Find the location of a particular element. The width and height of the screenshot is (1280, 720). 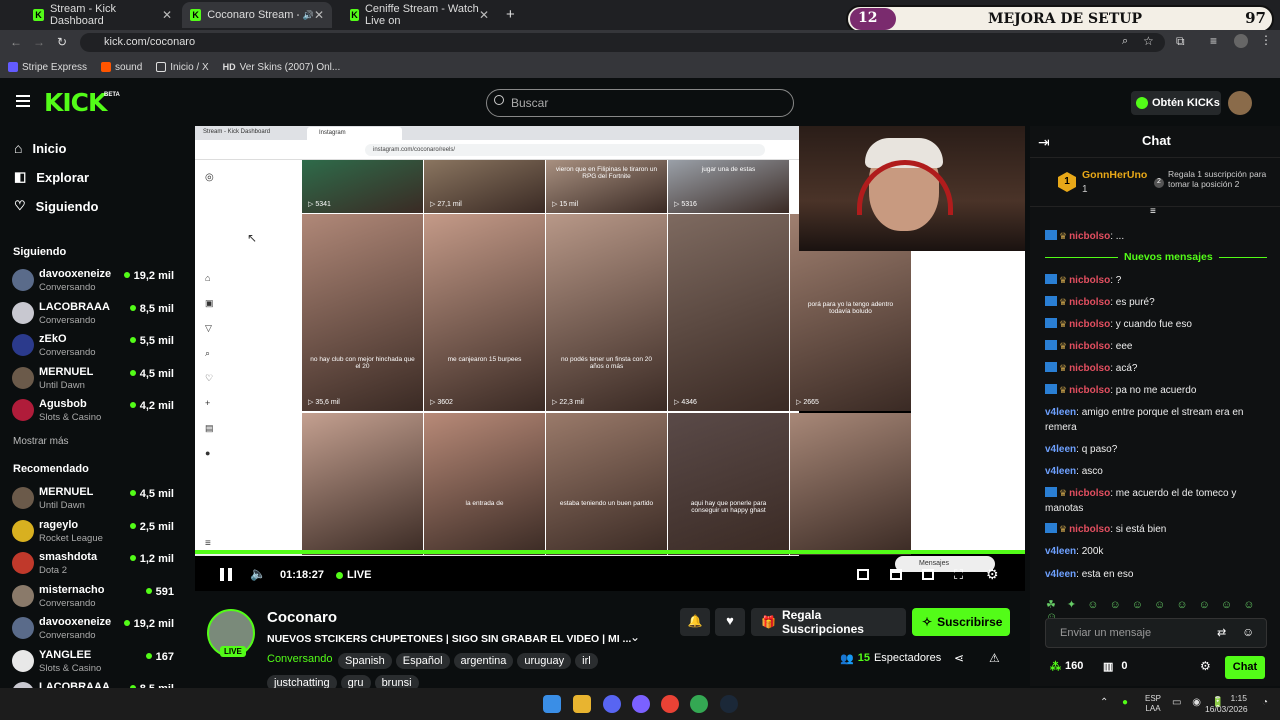

hamburger-menu-icon is located at coordinates (23, 101).